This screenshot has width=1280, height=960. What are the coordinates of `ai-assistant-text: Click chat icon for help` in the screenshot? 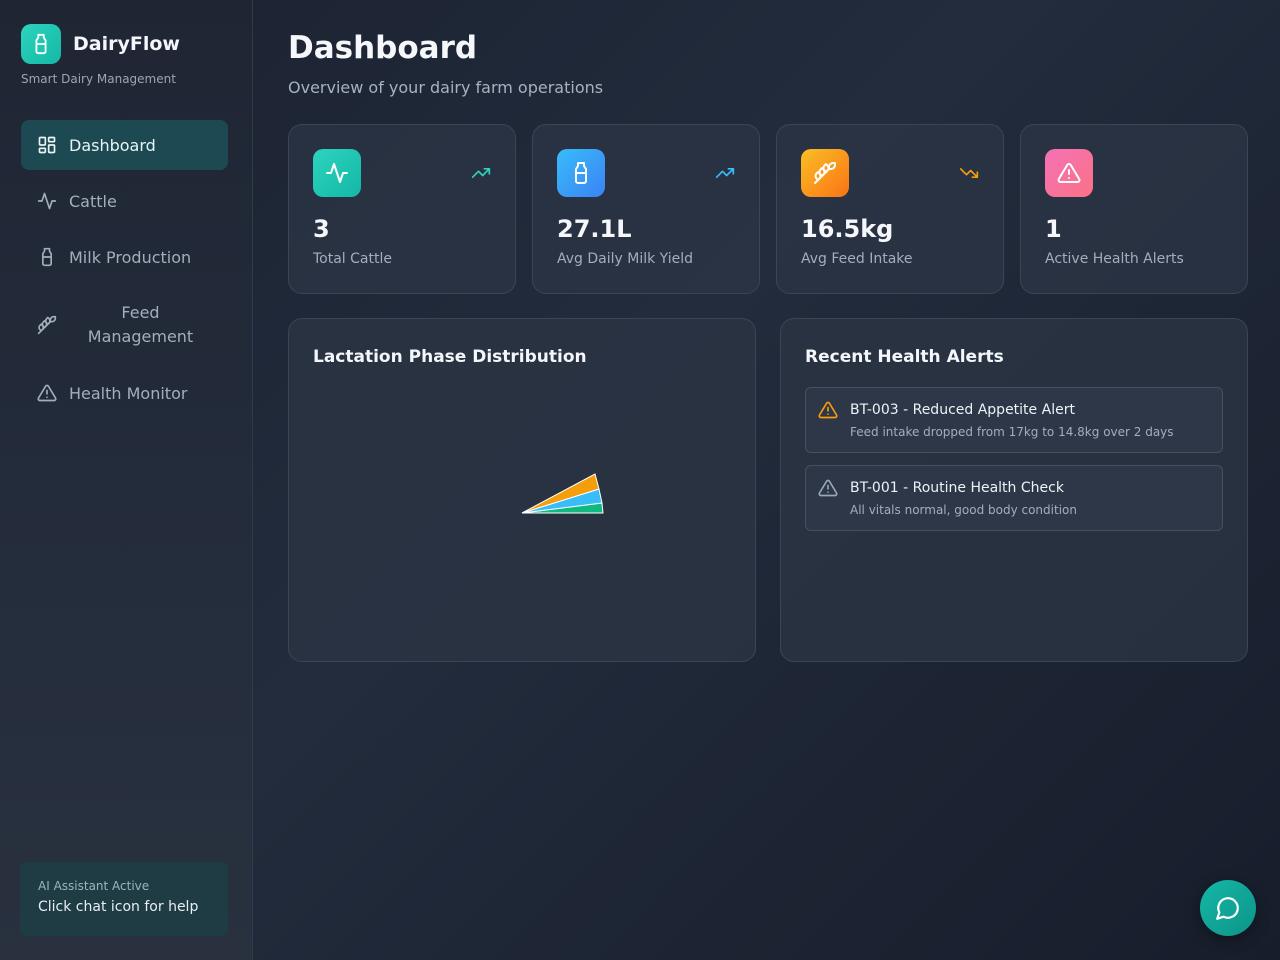 It's located at (118, 907).